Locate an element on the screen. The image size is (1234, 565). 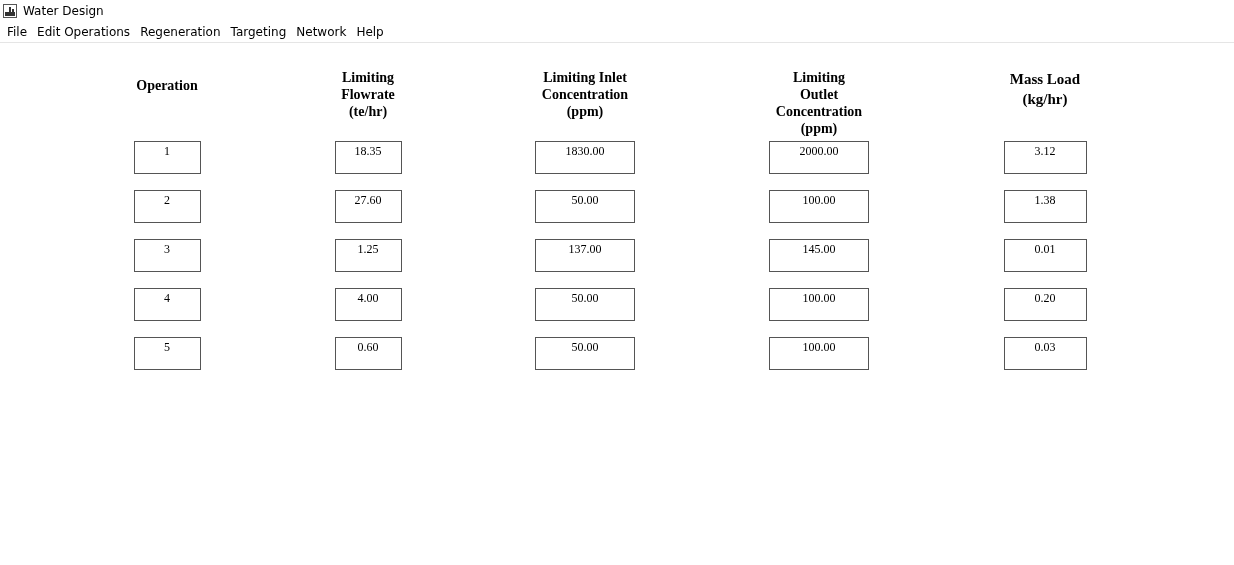
value-field: 3.12 is located at coordinates (1045, 157).